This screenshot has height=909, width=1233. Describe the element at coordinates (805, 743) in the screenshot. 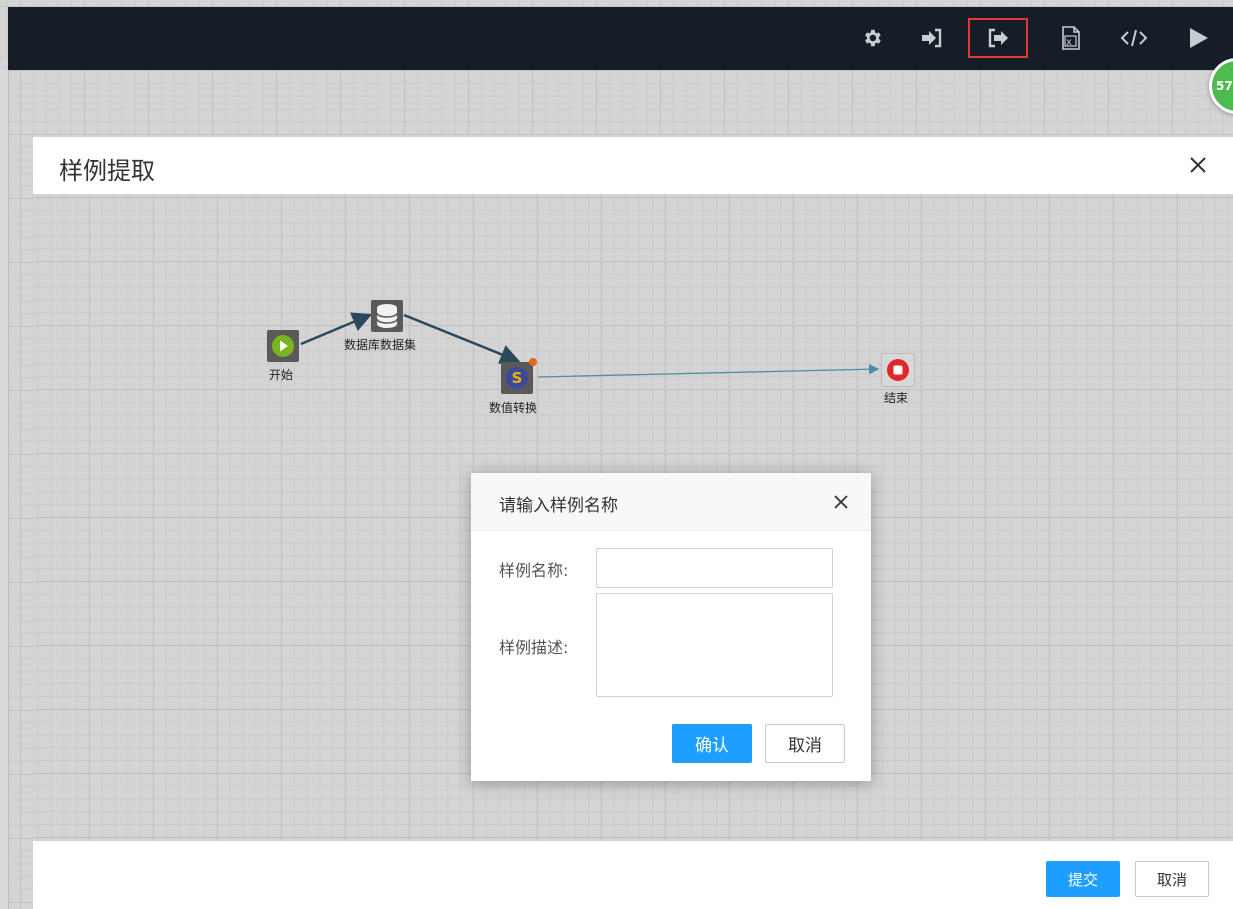

I see `dialog-cancel-button: 取消` at that location.